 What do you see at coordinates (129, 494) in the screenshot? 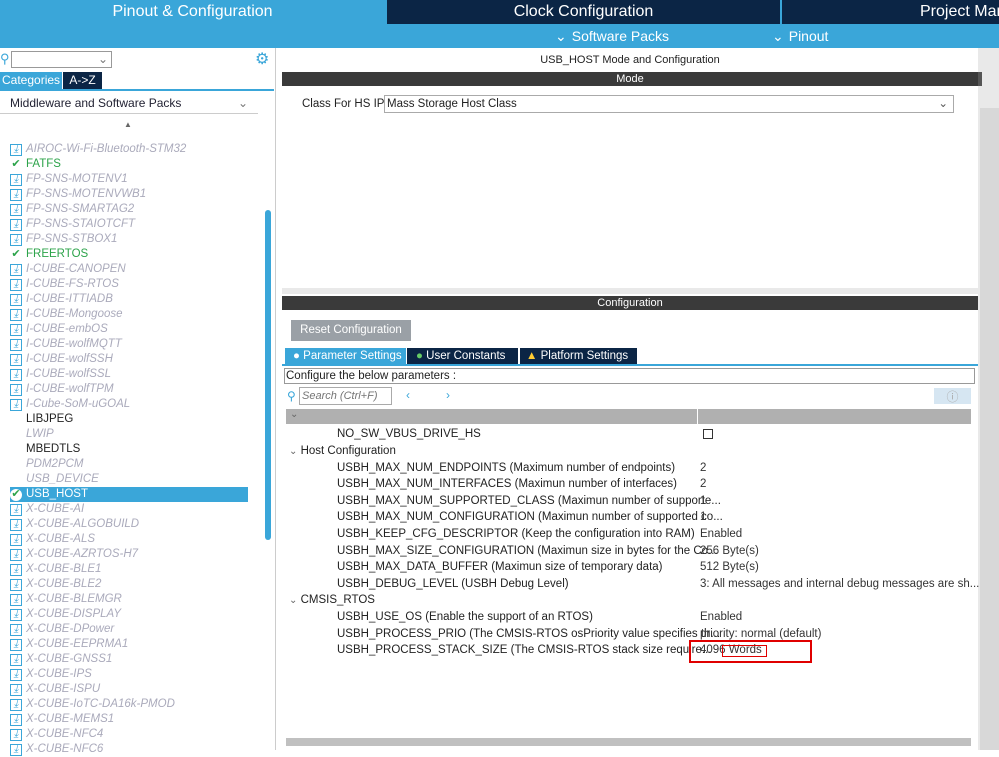
I see `list-item: ✔ USB_HOST` at bounding box center [129, 494].